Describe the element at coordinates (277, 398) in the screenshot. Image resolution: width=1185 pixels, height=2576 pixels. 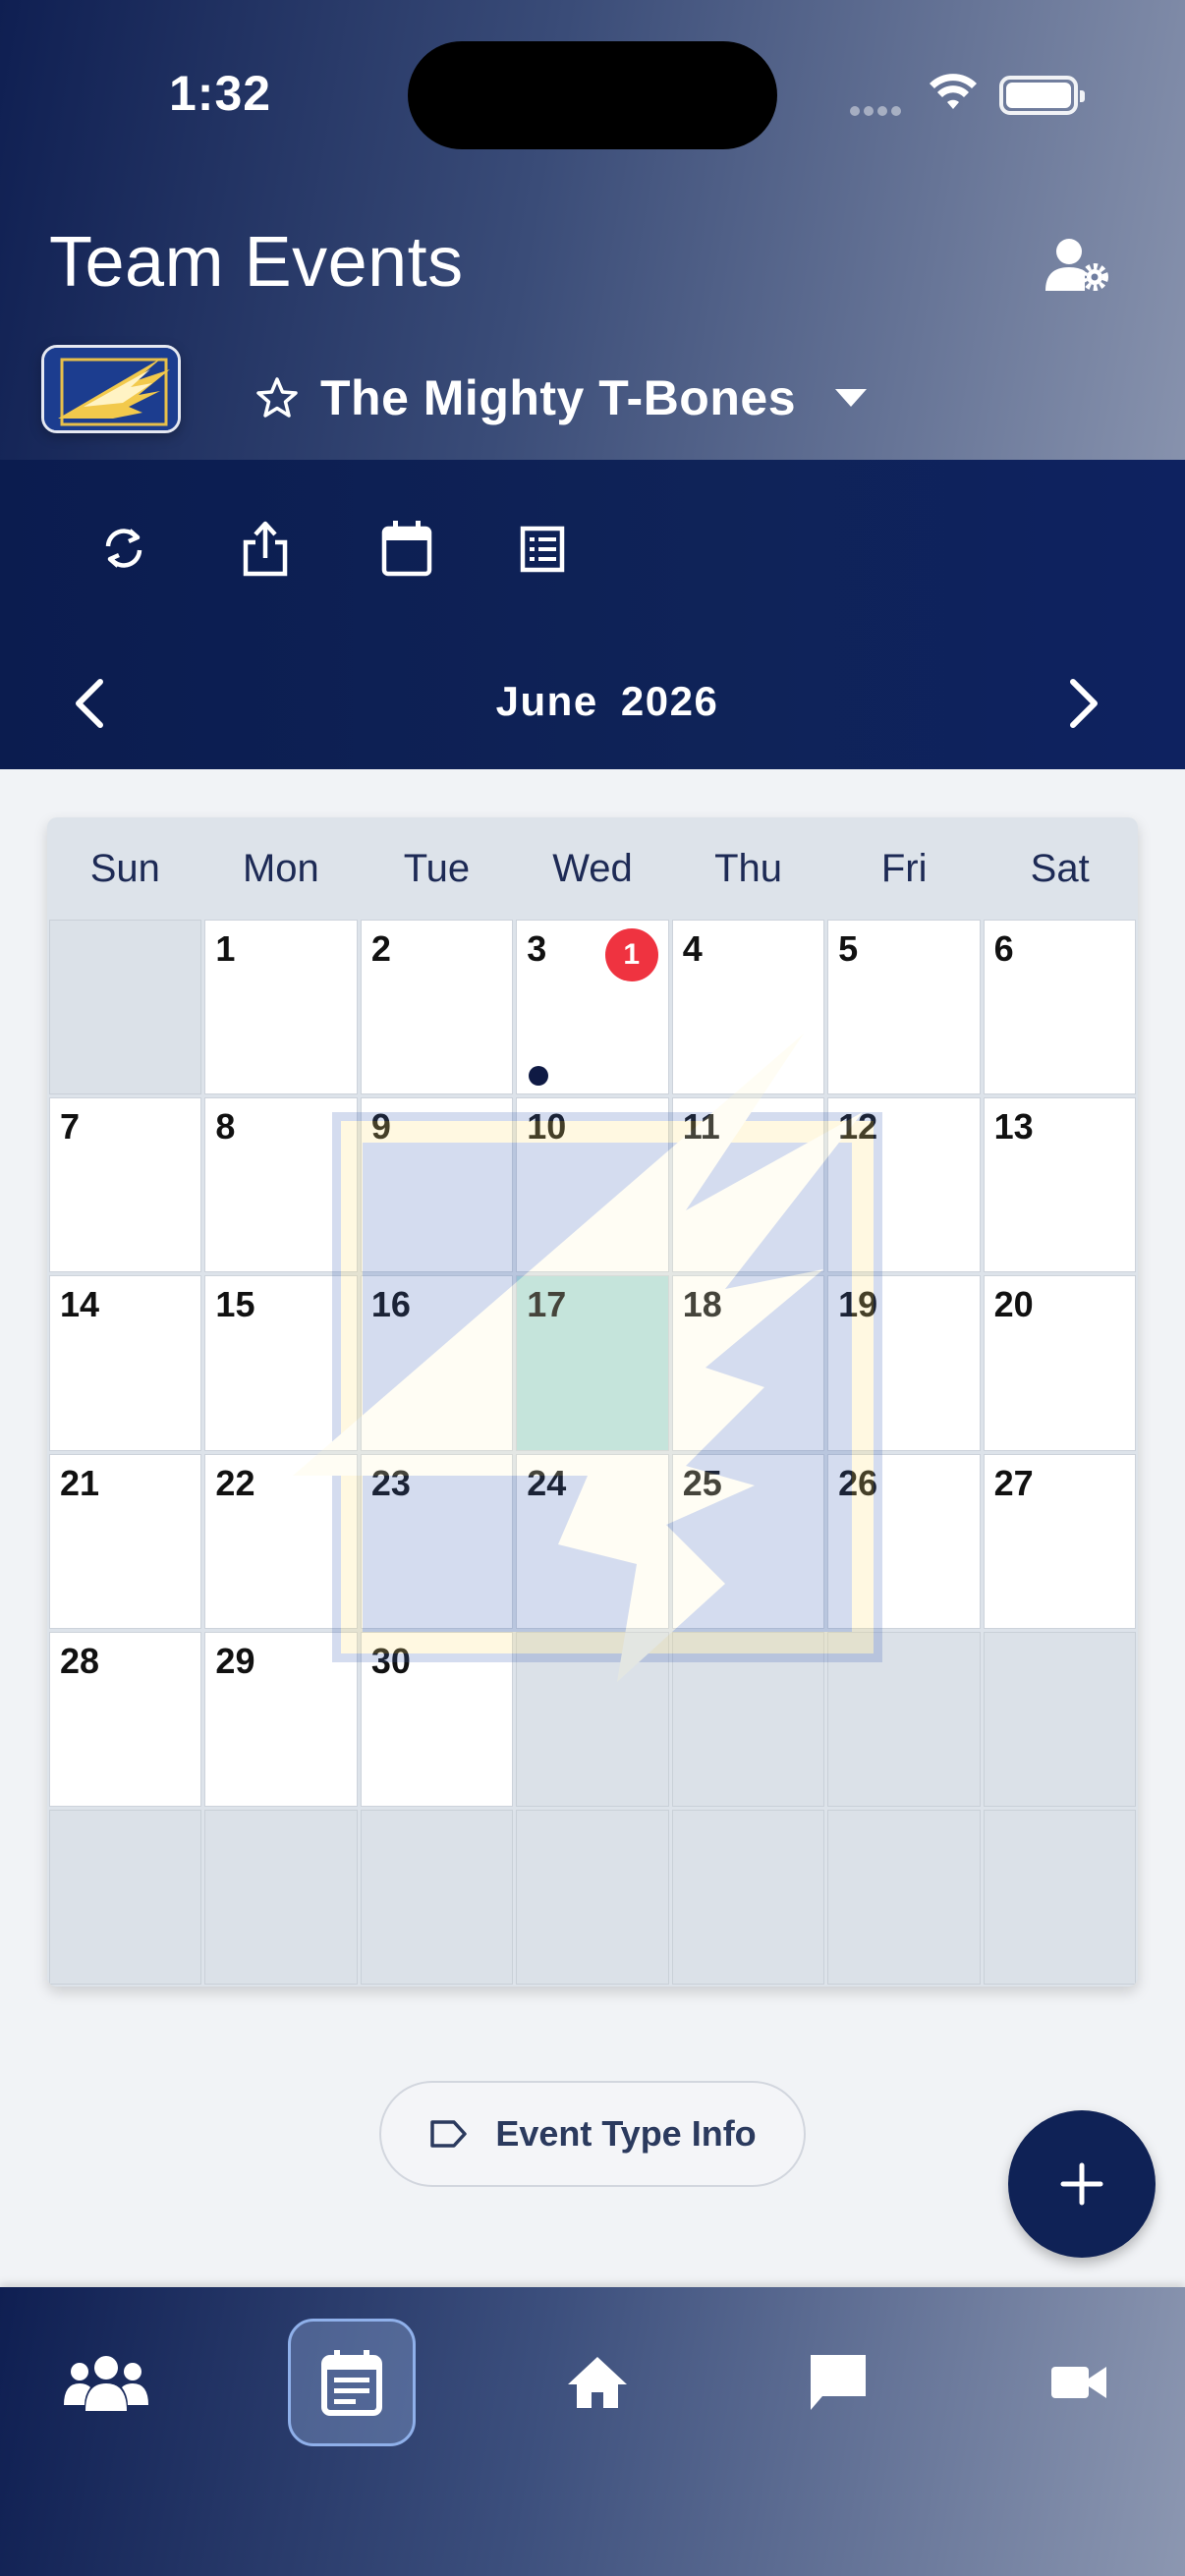
I see `star-icon` at that location.